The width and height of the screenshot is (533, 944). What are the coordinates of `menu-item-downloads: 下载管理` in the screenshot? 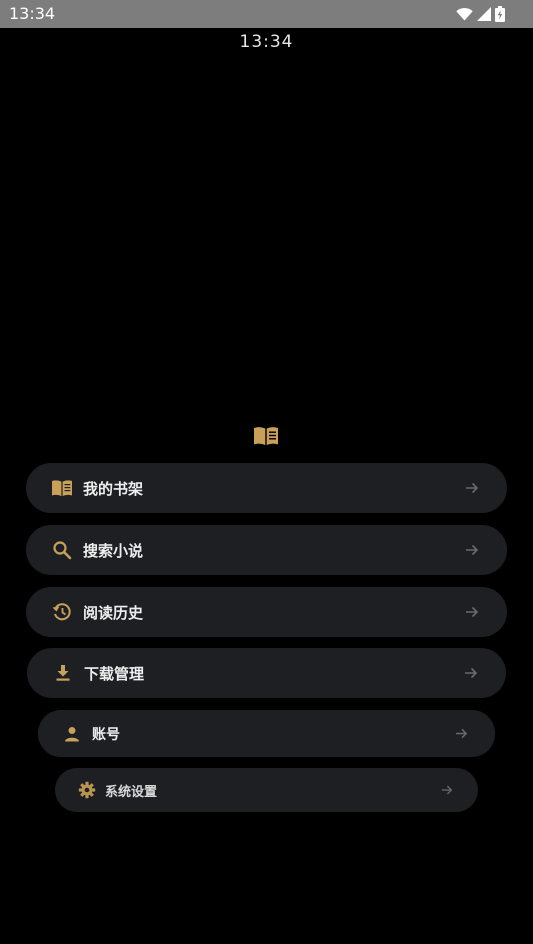 It's located at (266, 673).